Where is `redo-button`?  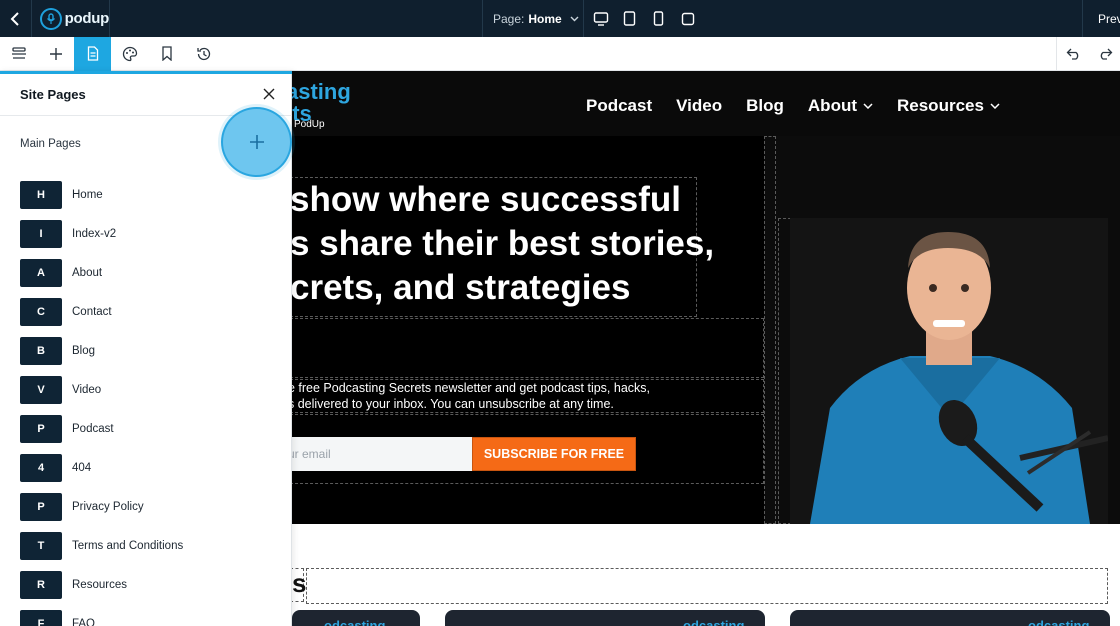 redo-button is located at coordinates (1104, 54).